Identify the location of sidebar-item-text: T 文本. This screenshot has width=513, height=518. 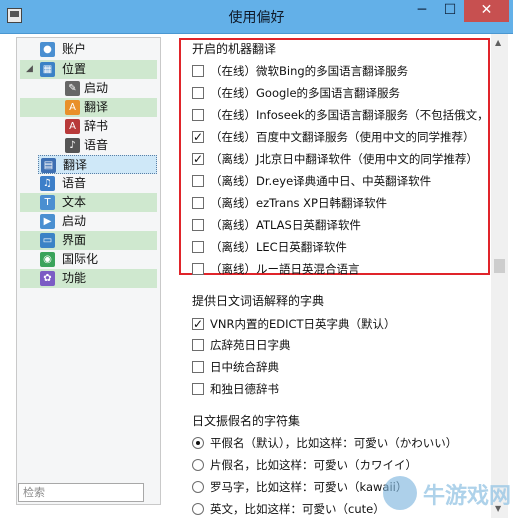
(88, 202).